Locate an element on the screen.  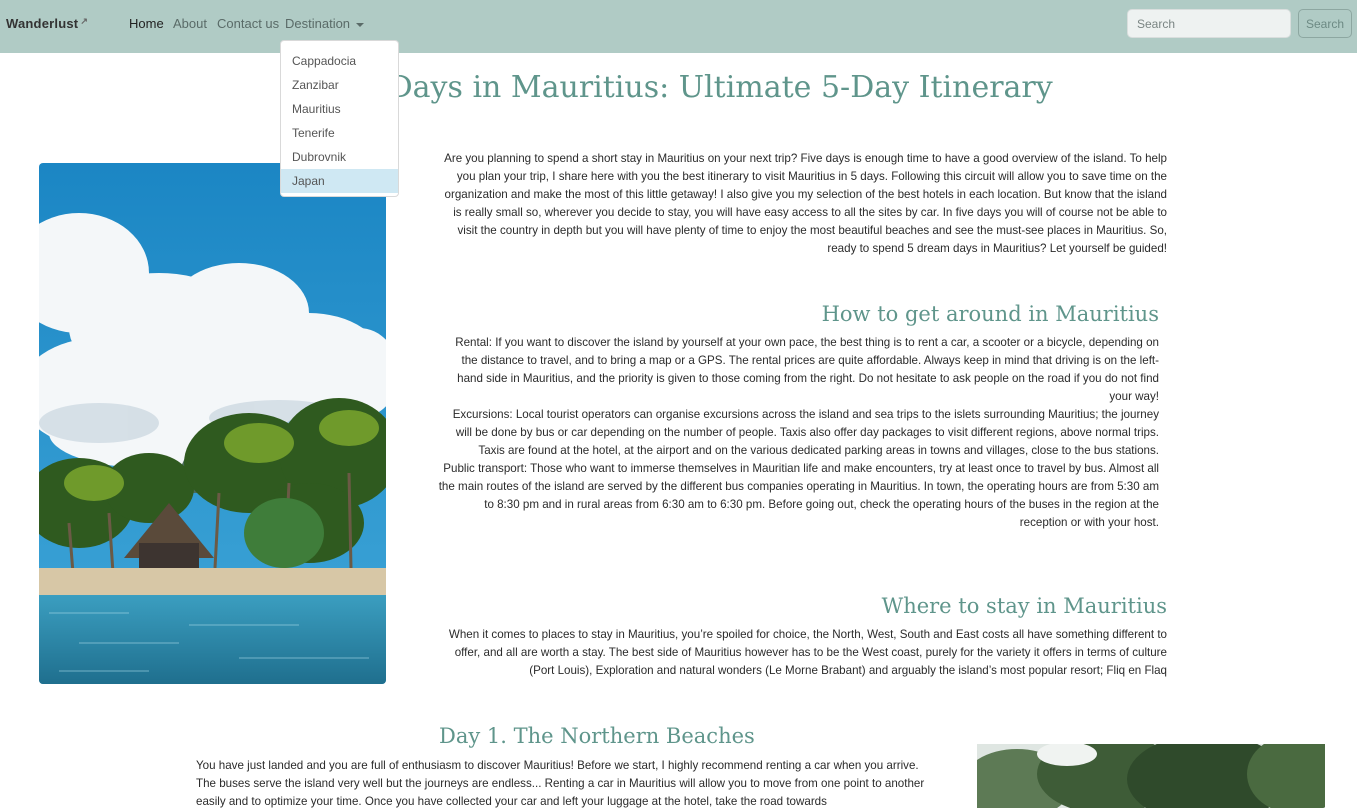
section-heading-getting-around: How to get around in Mauritius is located at coordinates (990, 314).